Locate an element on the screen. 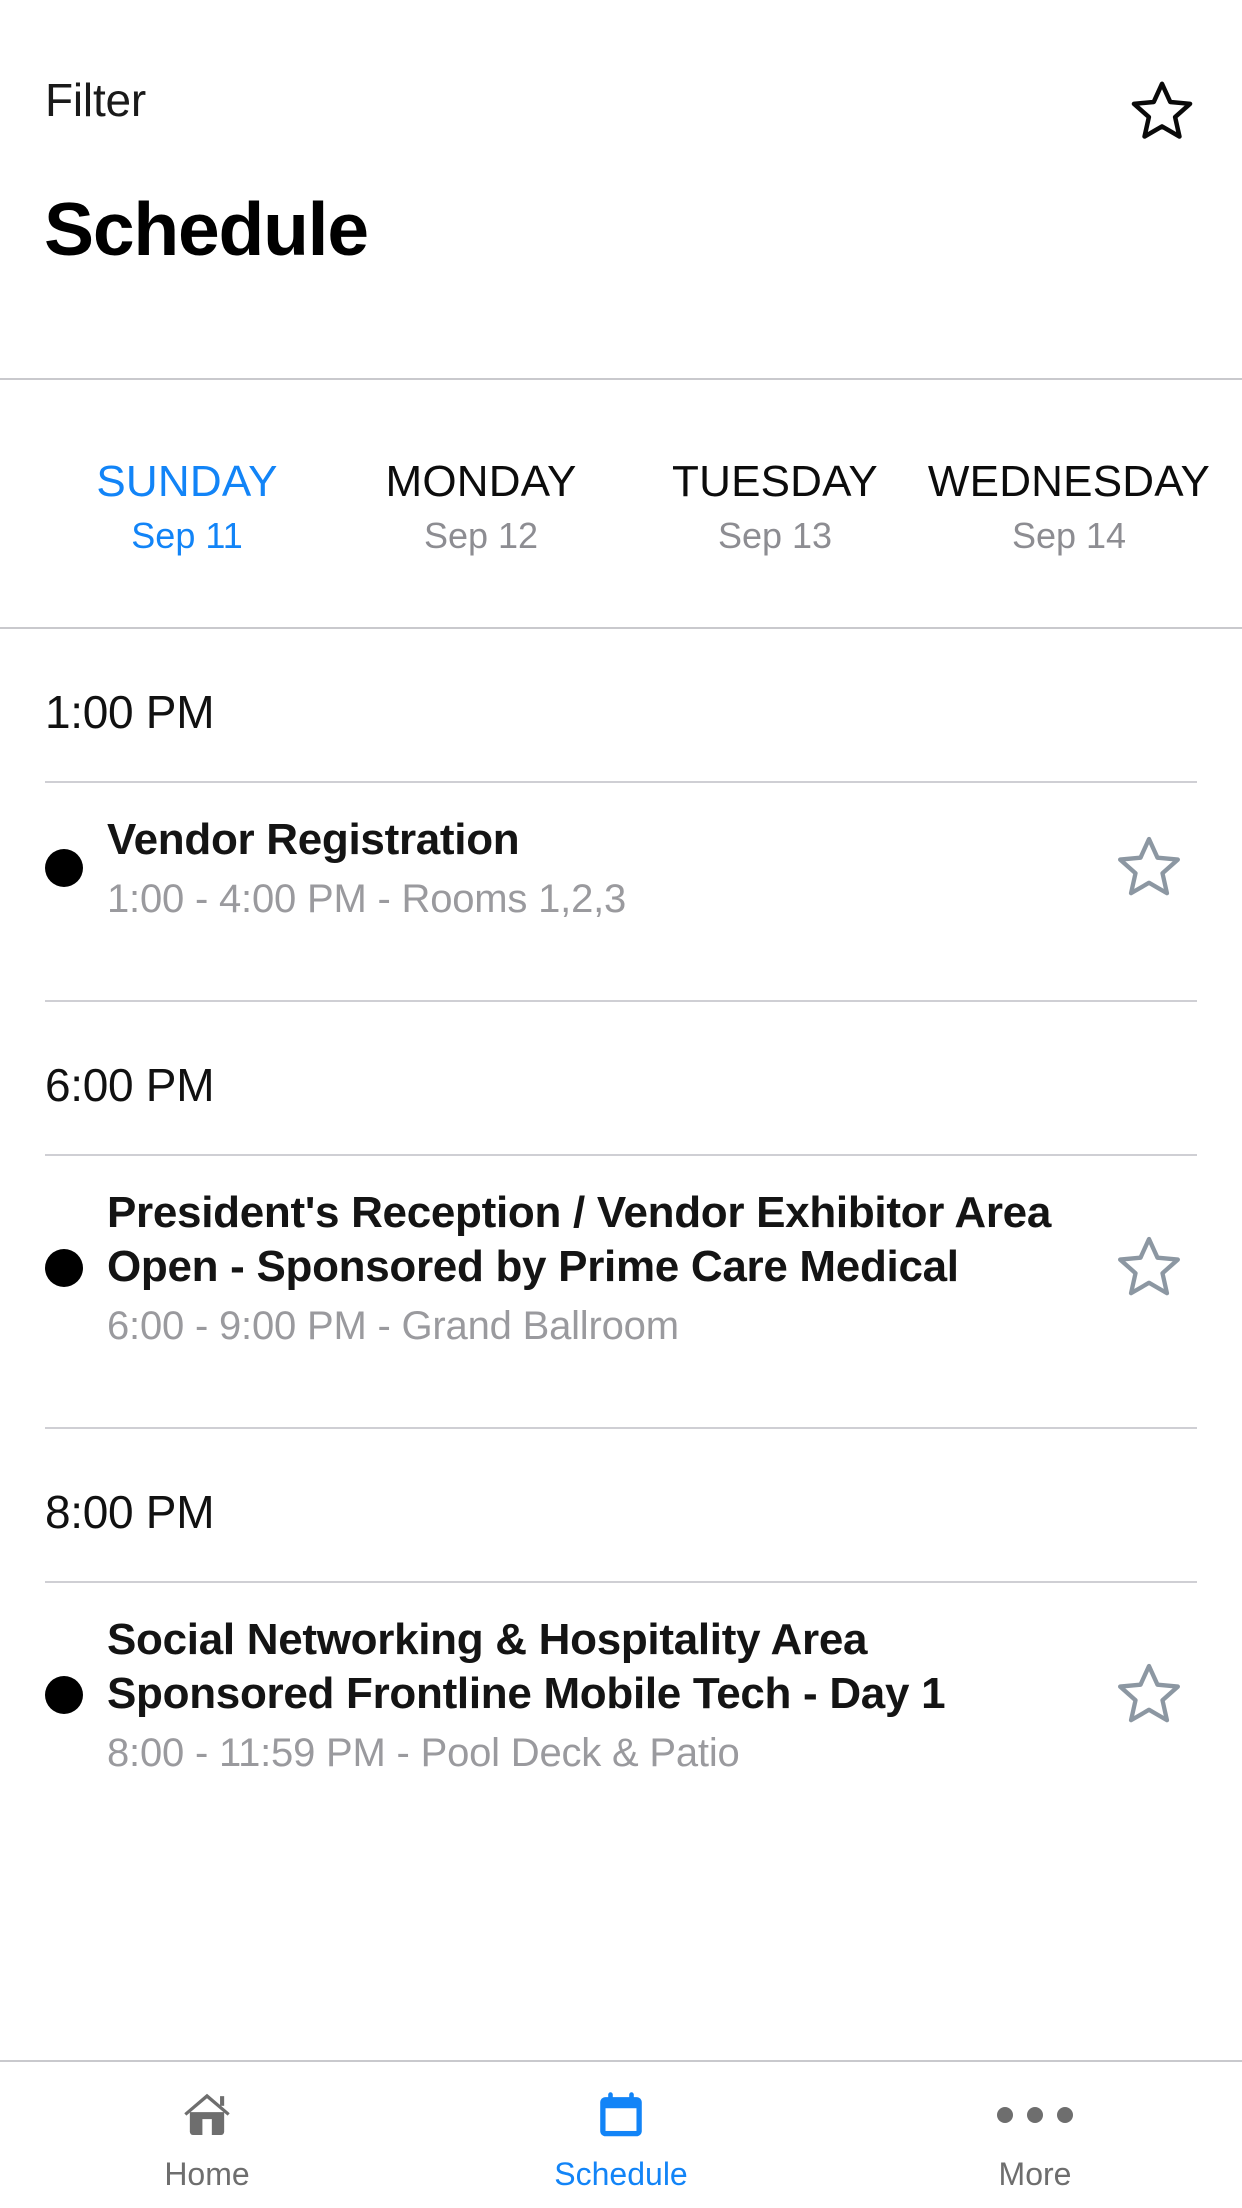 The width and height of the screenshot is (1242, 2208). day-tab-sunday: SUNDAY Sep 11 is located at coordinates (187, 504).